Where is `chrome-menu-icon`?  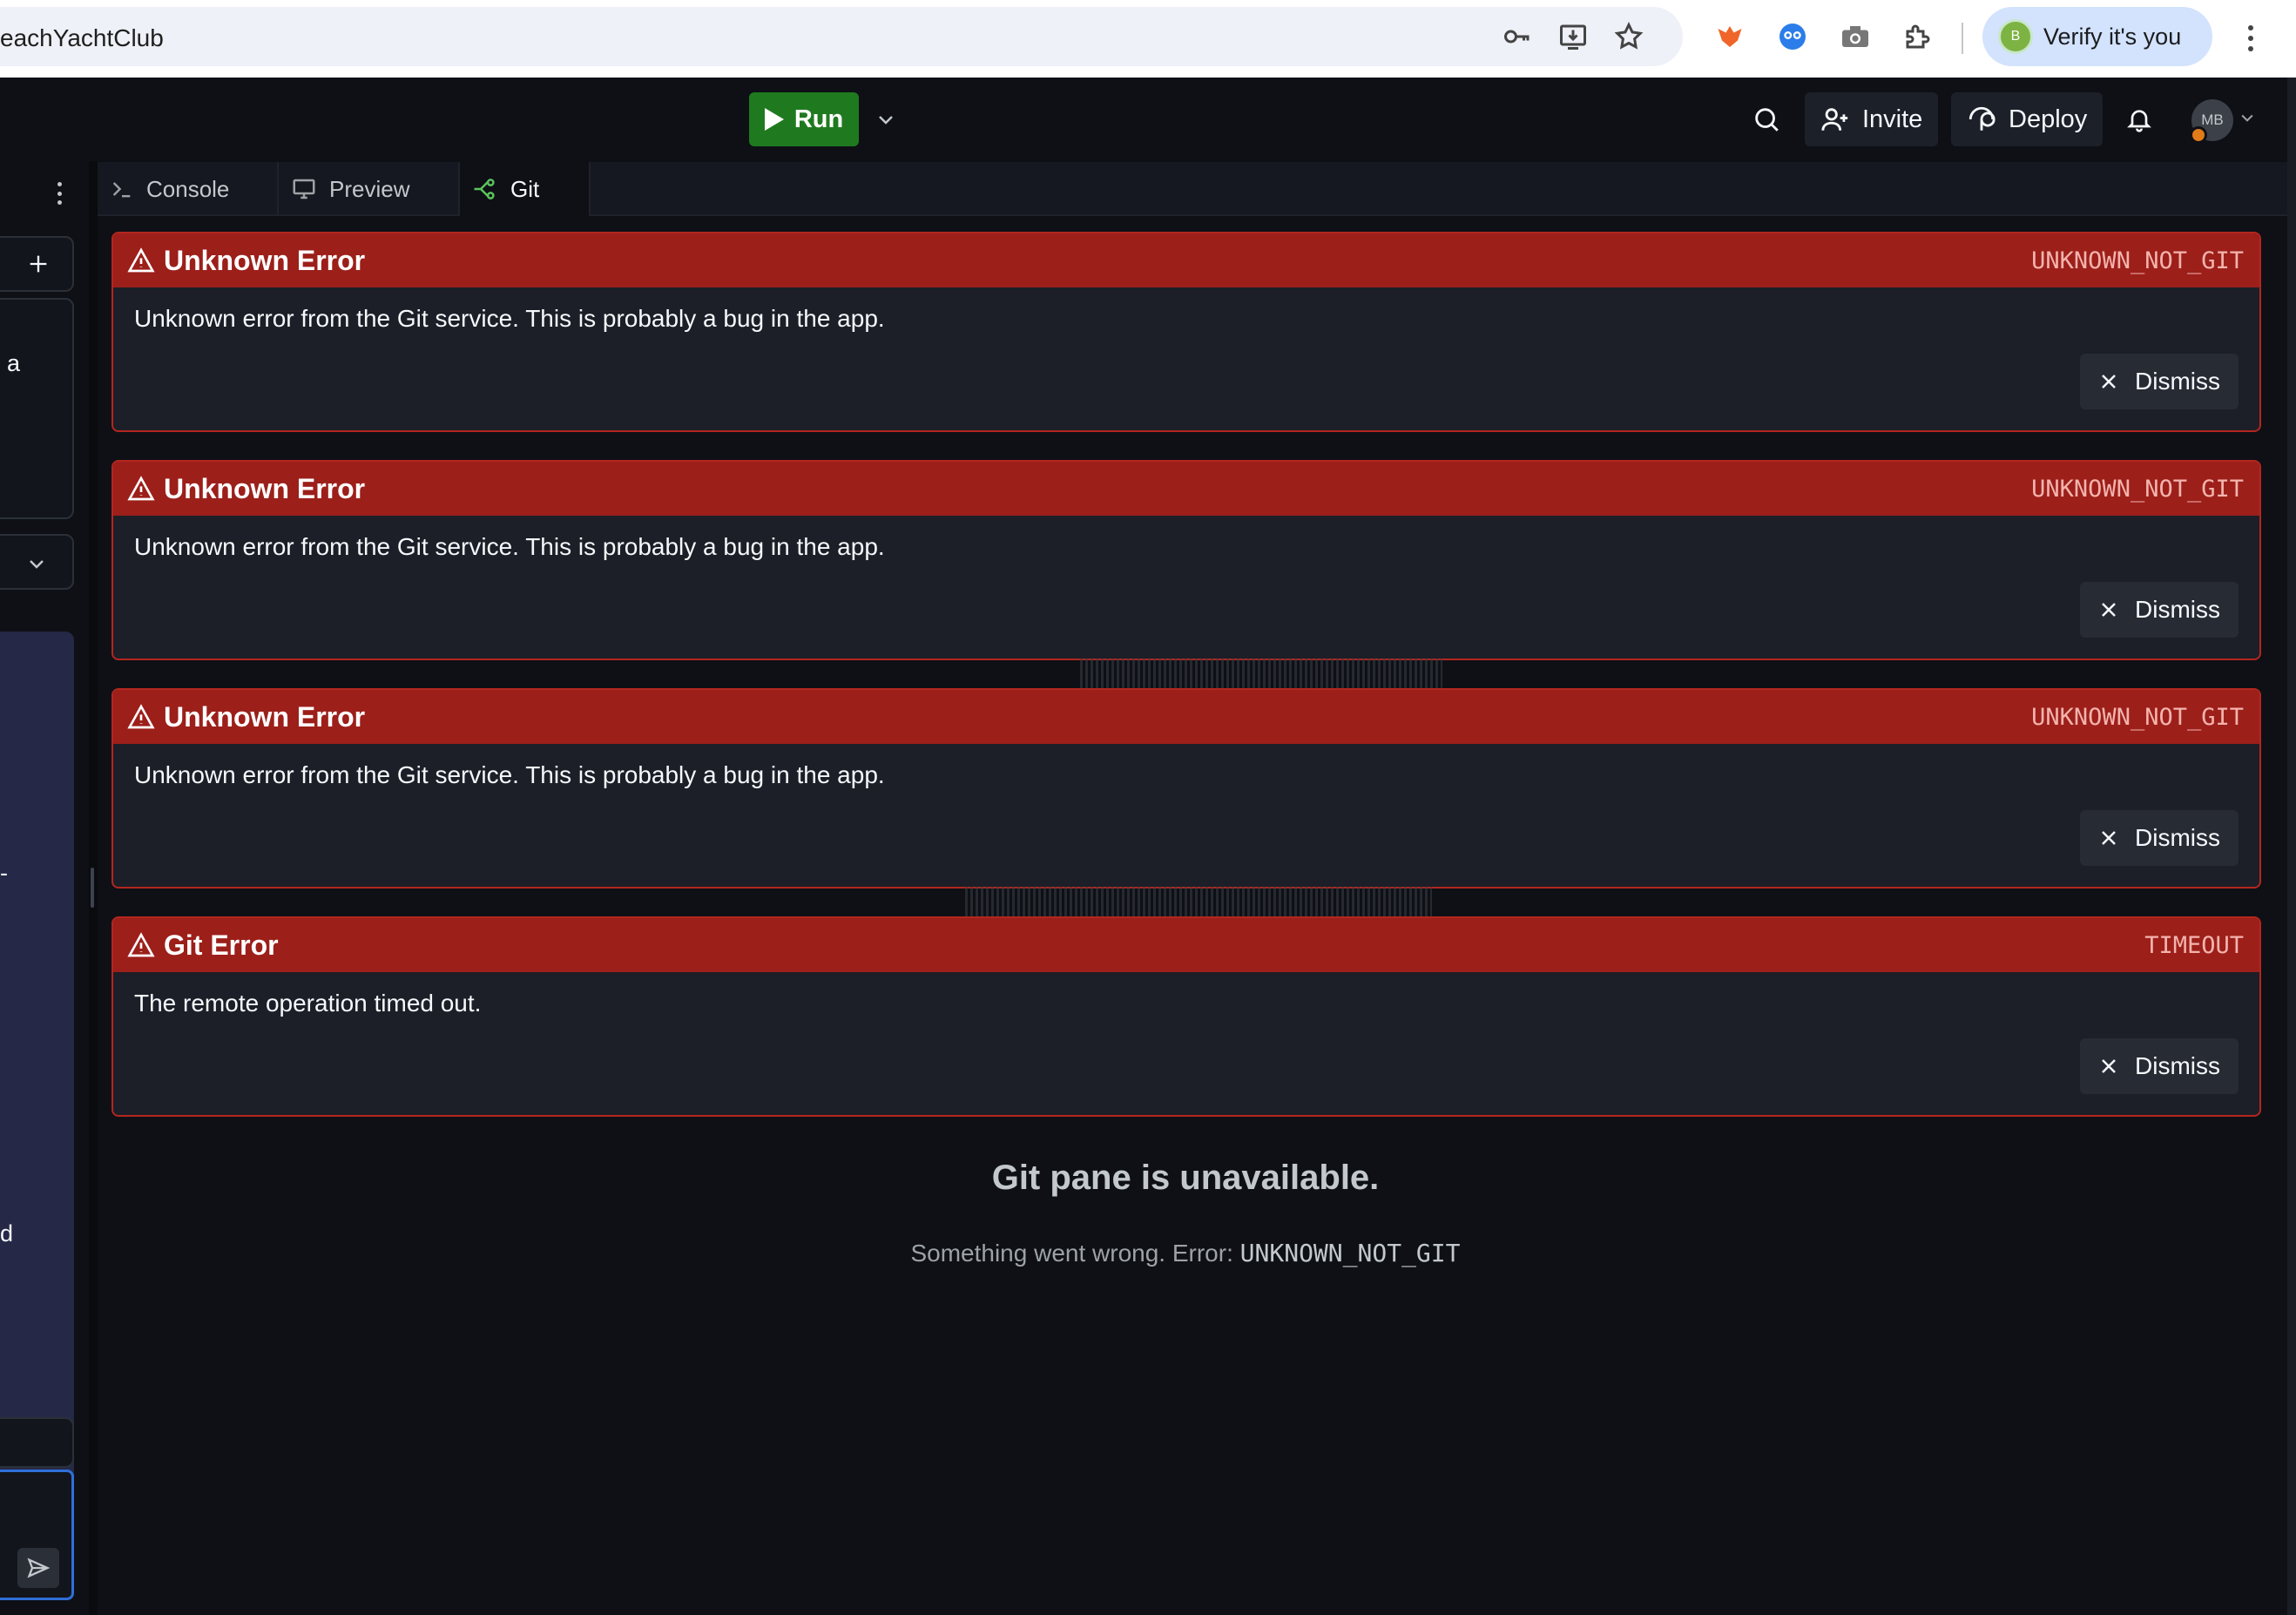 chrome-menu-icon is located at coordinates (2251, 38).